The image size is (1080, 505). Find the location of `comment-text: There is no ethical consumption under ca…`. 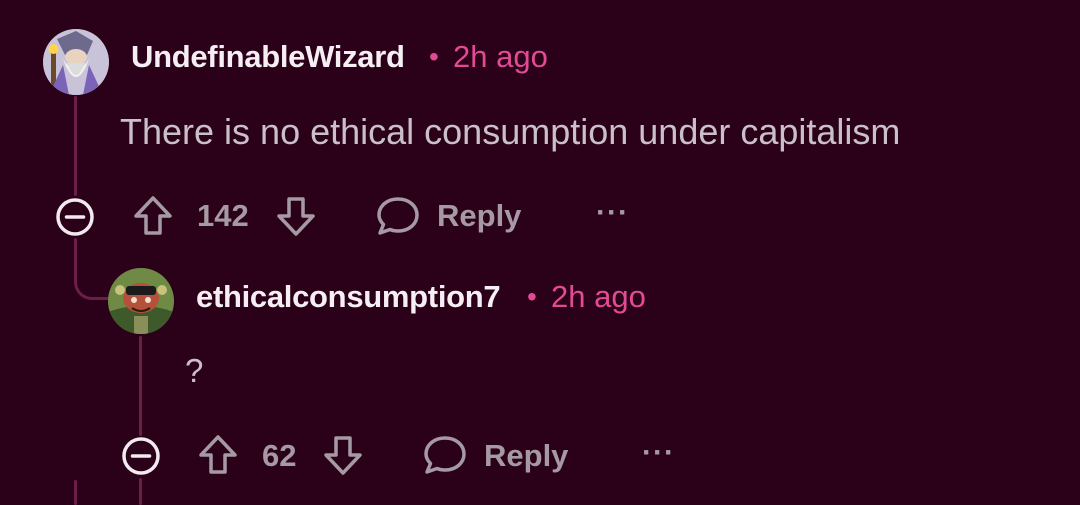

comment-text: There is no ethical consumption under ca… is located at coordinates (510, 131).